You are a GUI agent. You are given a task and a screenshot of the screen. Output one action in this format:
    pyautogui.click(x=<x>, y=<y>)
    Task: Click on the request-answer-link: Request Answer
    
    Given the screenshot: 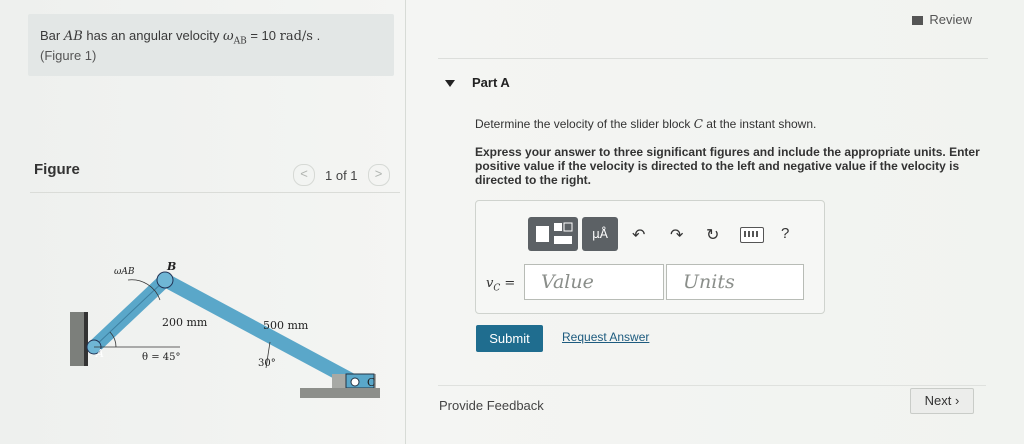 What is the action you would take?
    pyautogui.click(x=605, y=337)
    